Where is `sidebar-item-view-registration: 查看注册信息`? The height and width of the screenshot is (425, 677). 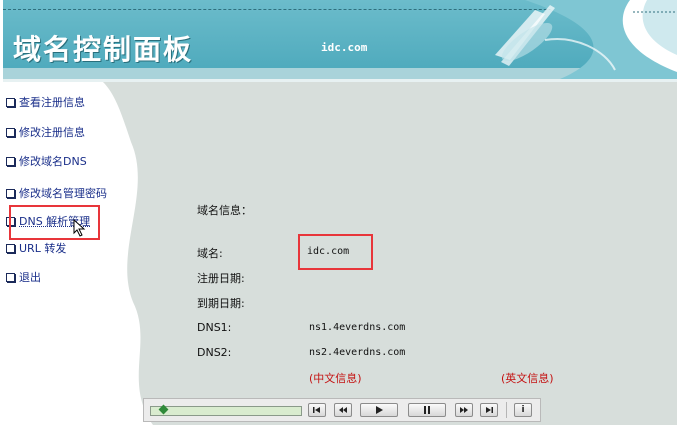
sidebar-item-view-registration: 查看注册信息 is located at coordinates (45, 102).